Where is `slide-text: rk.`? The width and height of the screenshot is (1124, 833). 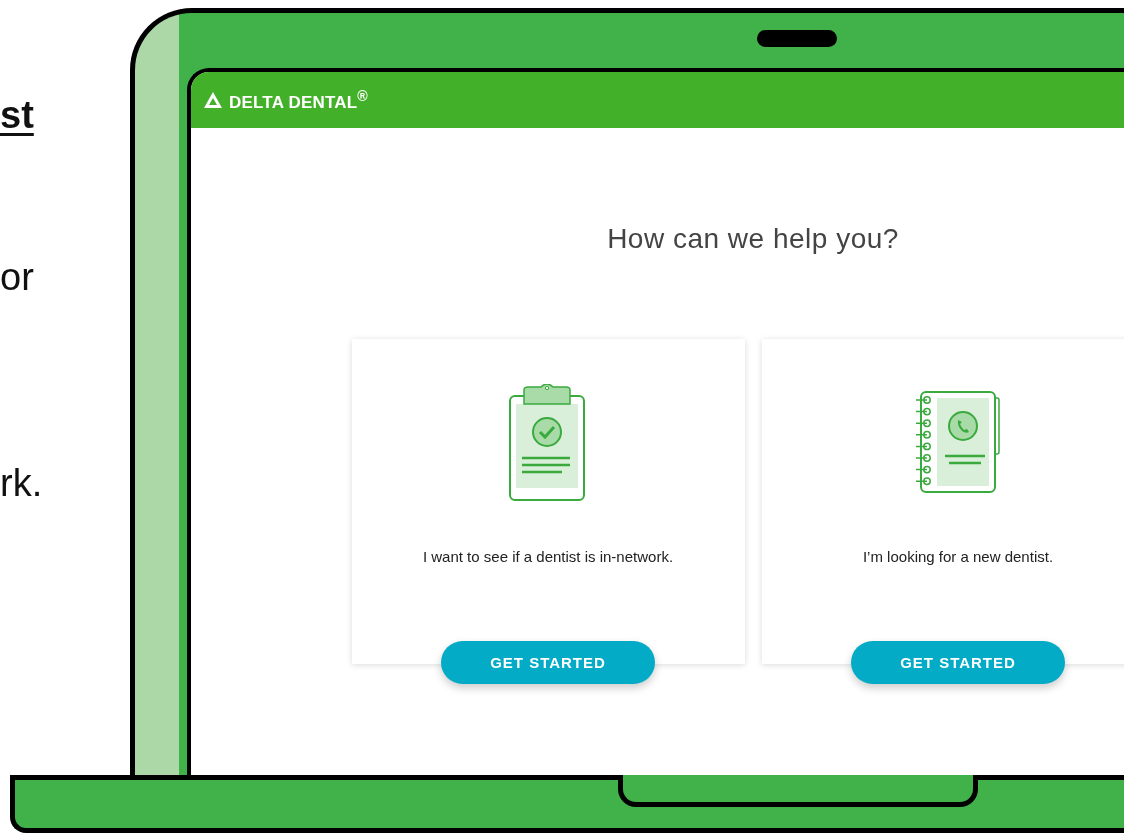
slide-text: rk. is located at coordinates (21, 483).